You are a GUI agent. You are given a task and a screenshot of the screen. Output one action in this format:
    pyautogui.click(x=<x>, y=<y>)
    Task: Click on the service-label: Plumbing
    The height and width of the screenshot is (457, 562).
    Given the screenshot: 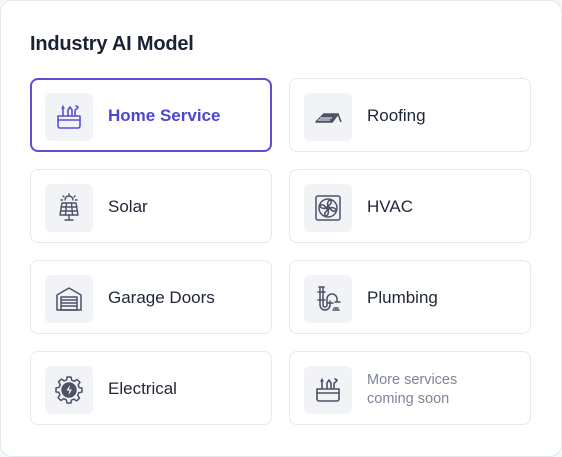 What is the action you would take?
    pyautogui.click(x=402, y=297)
    